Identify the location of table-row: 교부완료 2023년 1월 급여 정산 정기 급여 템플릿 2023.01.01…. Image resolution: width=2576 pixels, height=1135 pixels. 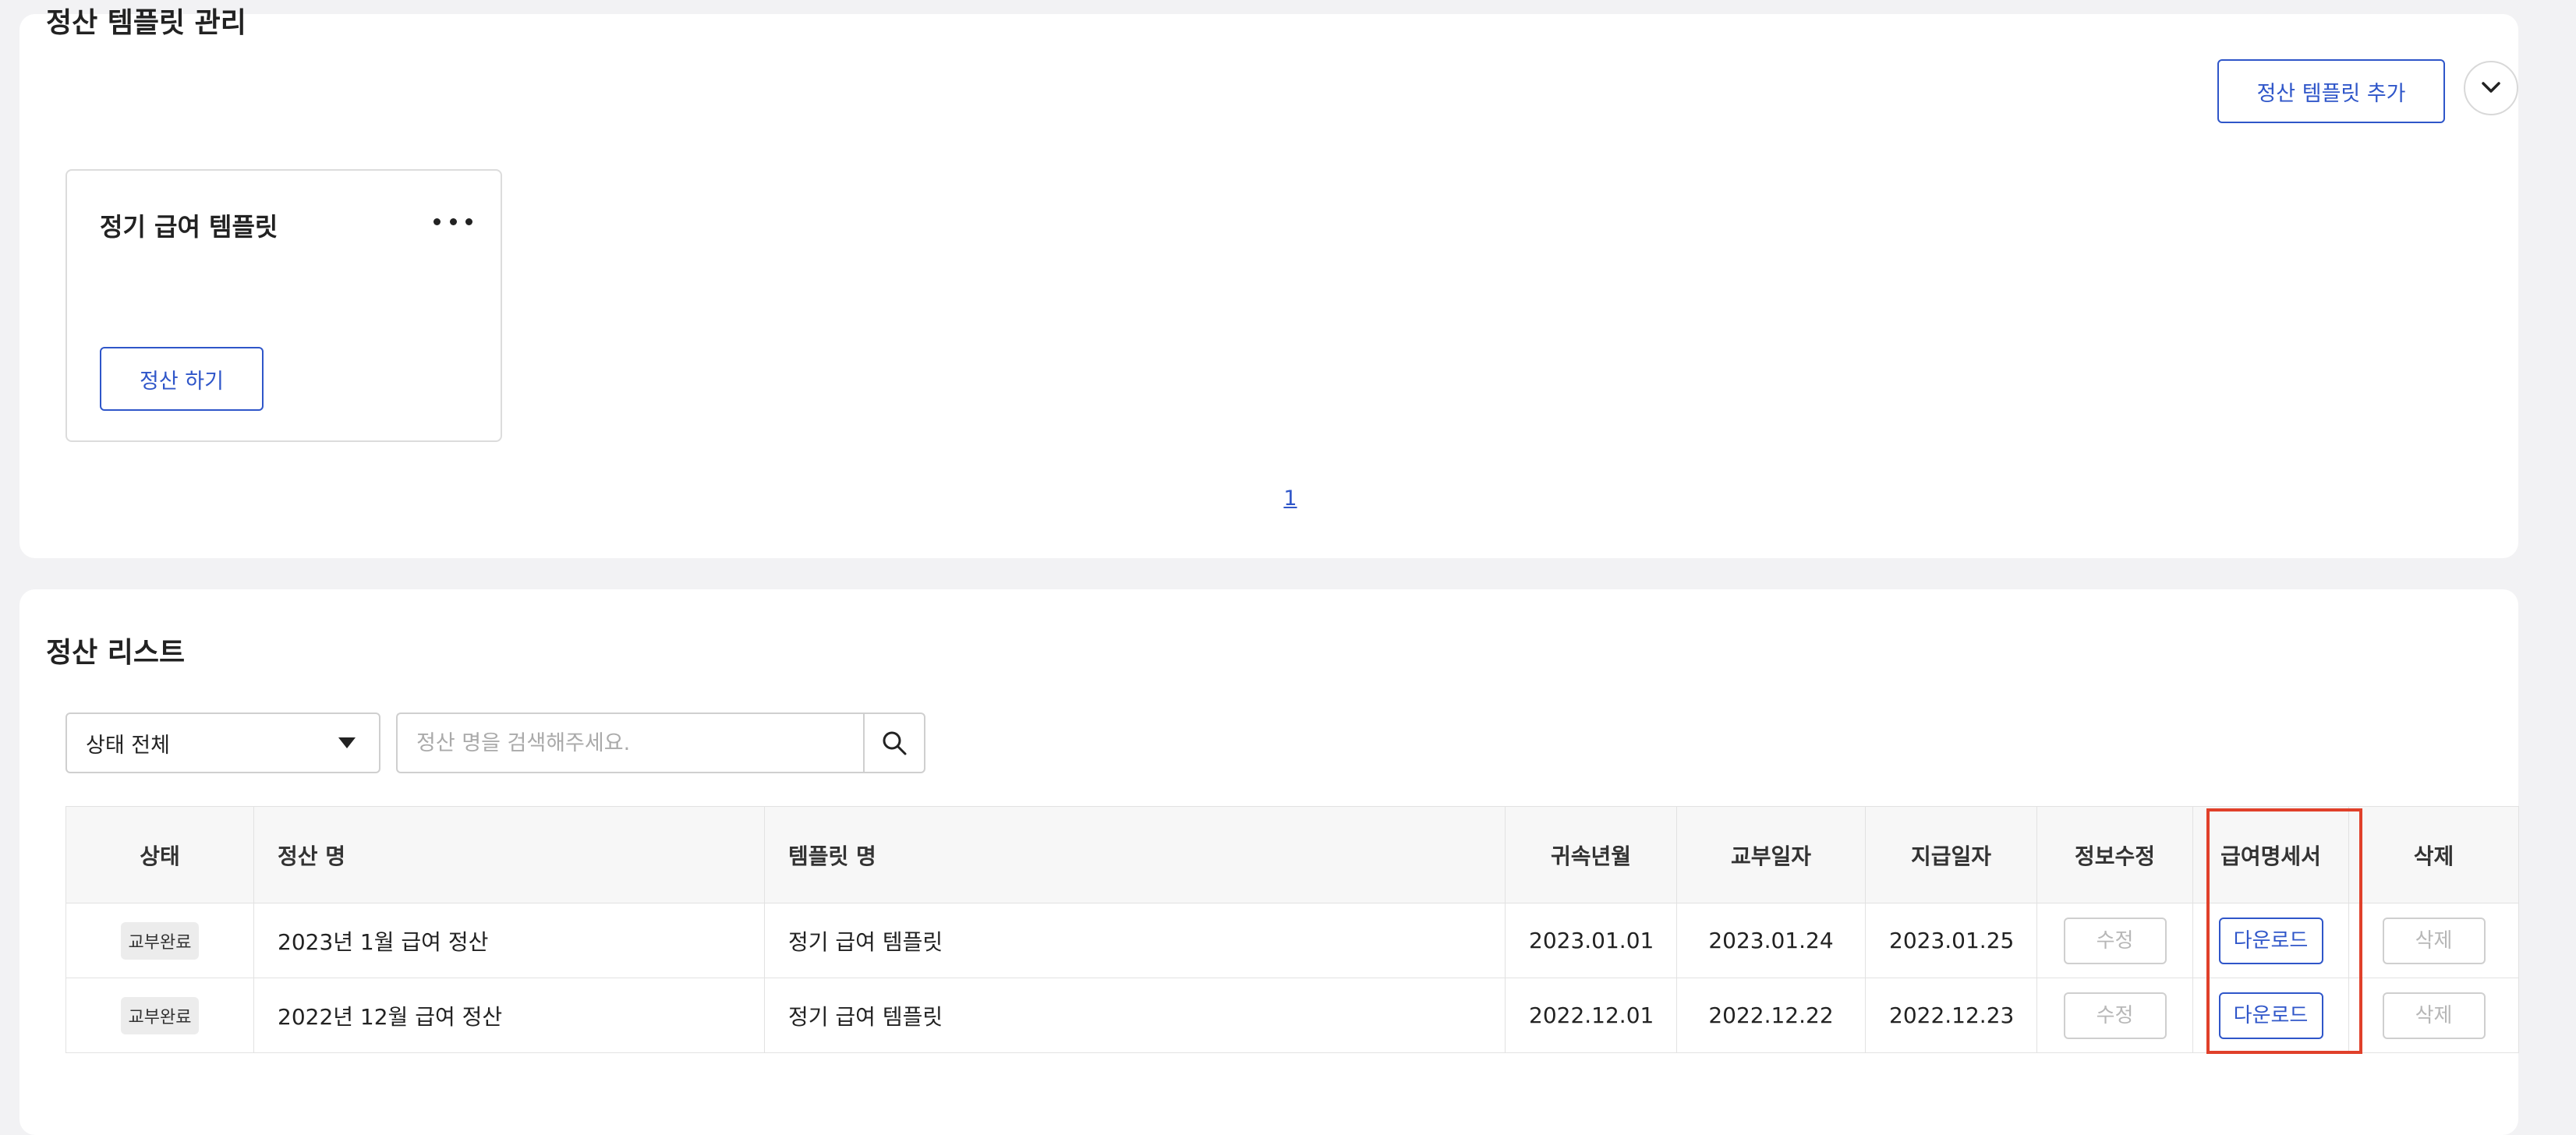
(1292, 941).